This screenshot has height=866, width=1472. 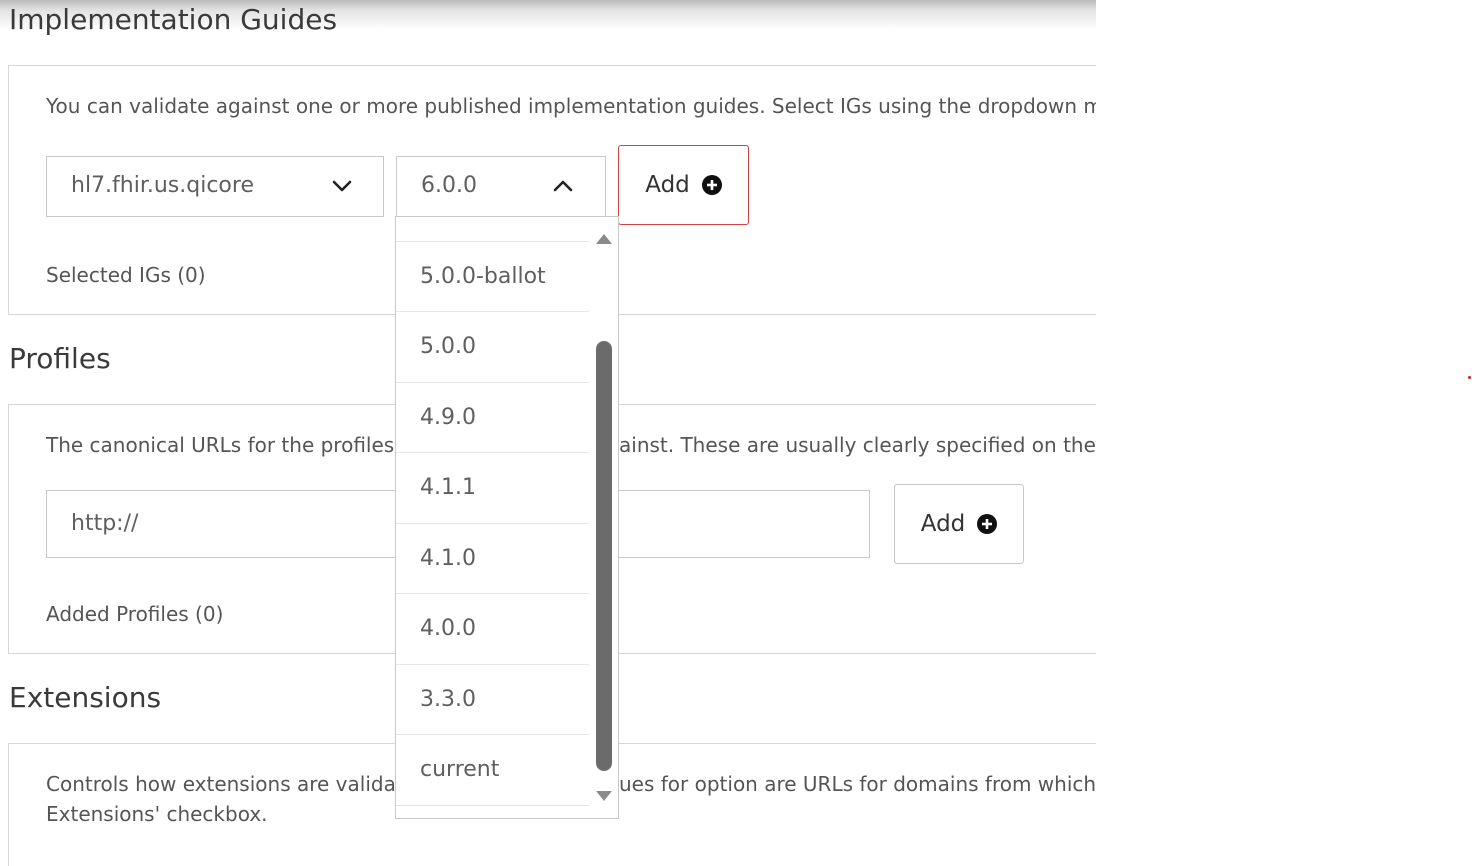 What do you see at coordinates (604, 239) in the screenshot?
I see `scroll-up-arrow-icon` at bounding box center [604, 239].